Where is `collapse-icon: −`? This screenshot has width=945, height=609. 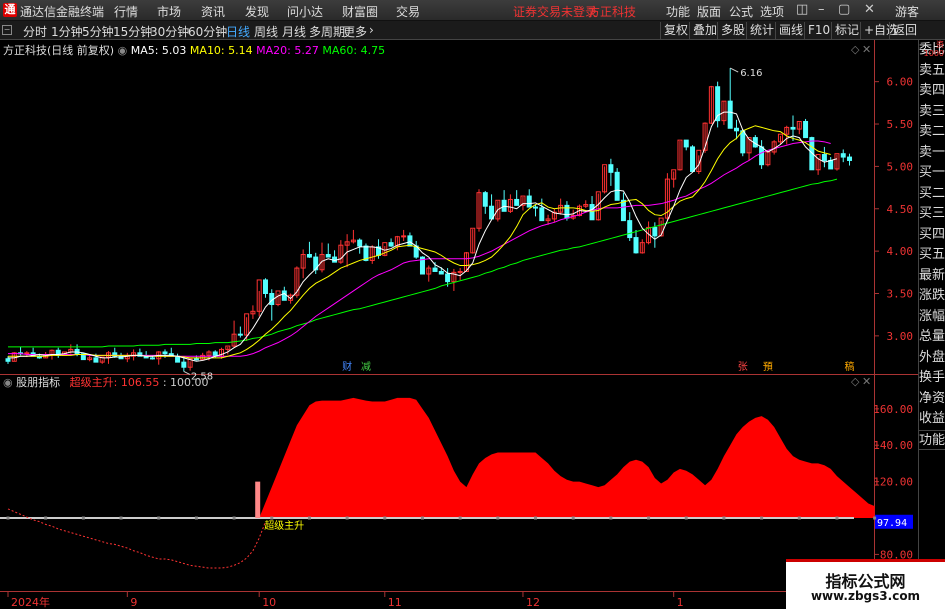
collapse-icon: − is located at coordinates (7, 30).